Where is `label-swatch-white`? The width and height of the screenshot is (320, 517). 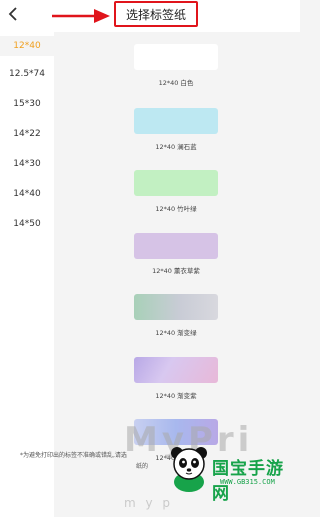 label-swatch-white is located at coordinates (176, 57).